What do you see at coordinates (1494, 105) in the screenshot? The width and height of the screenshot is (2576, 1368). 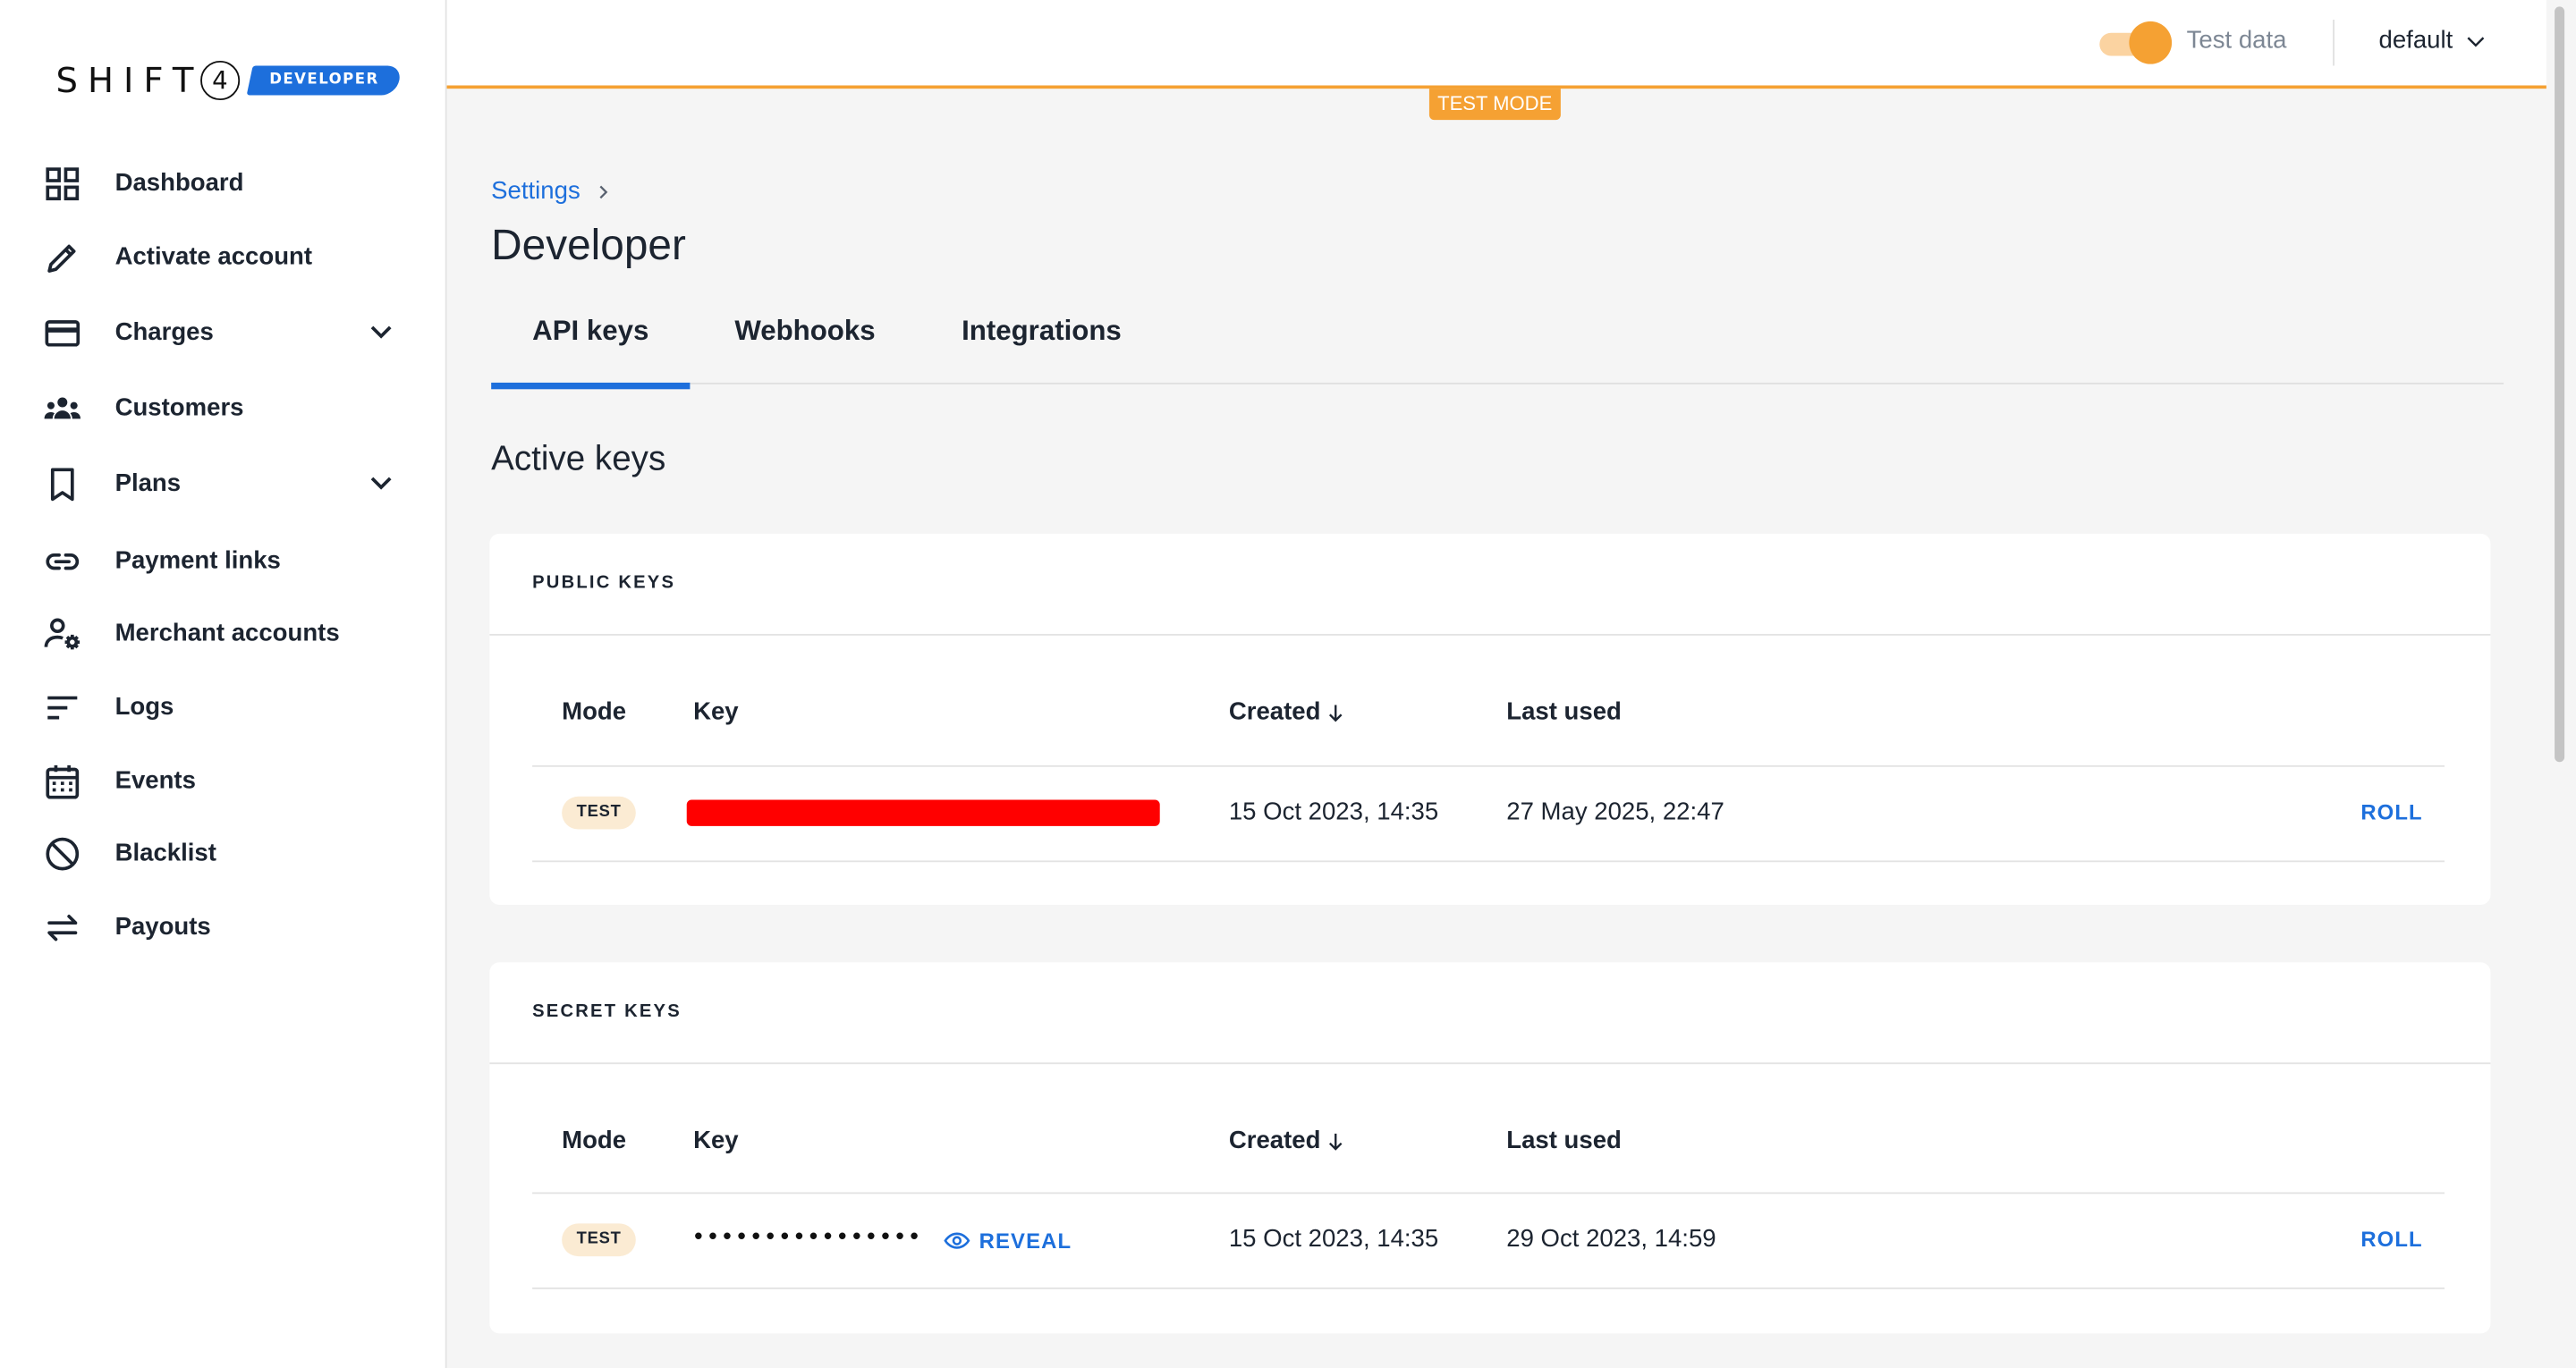 I see `test-mode-banner: TEST MODE` at bounding box center [1494, 105].